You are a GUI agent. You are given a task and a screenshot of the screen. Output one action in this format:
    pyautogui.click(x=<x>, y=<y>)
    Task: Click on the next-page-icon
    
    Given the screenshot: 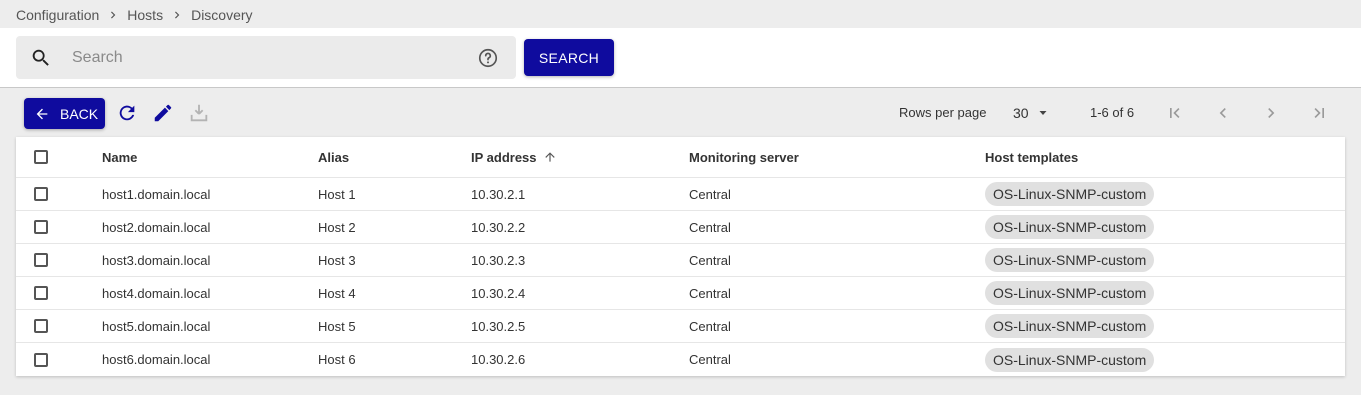 What is the action you would take?
    pyautogui.click(x=1271, y=113)
    